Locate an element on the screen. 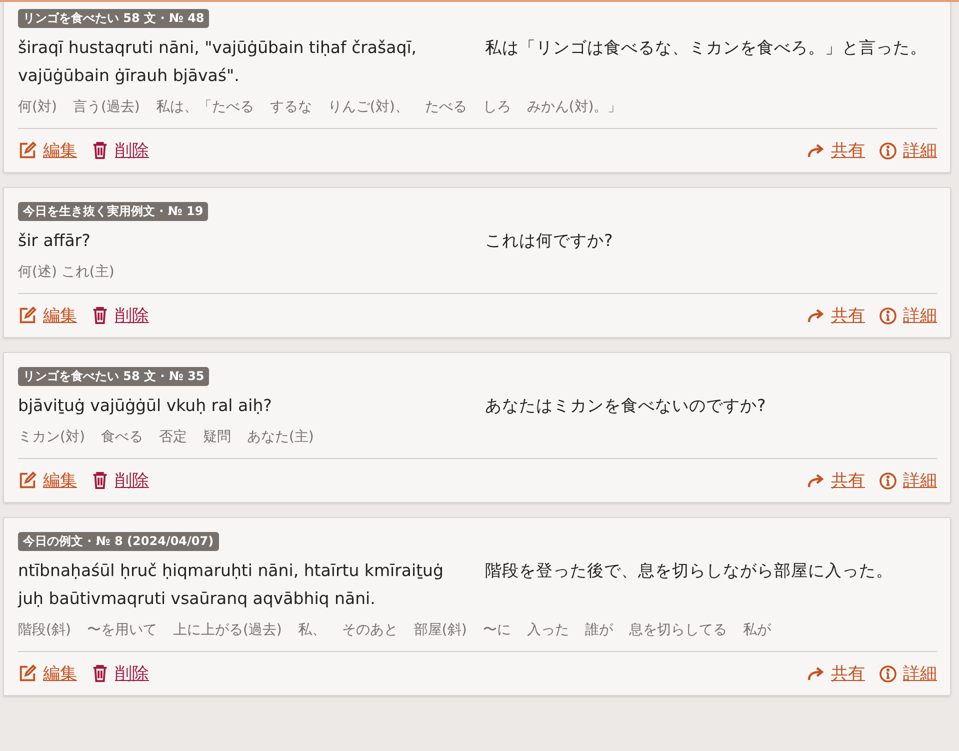  gloss-word: 食べる is located at coordinates (121, 437).